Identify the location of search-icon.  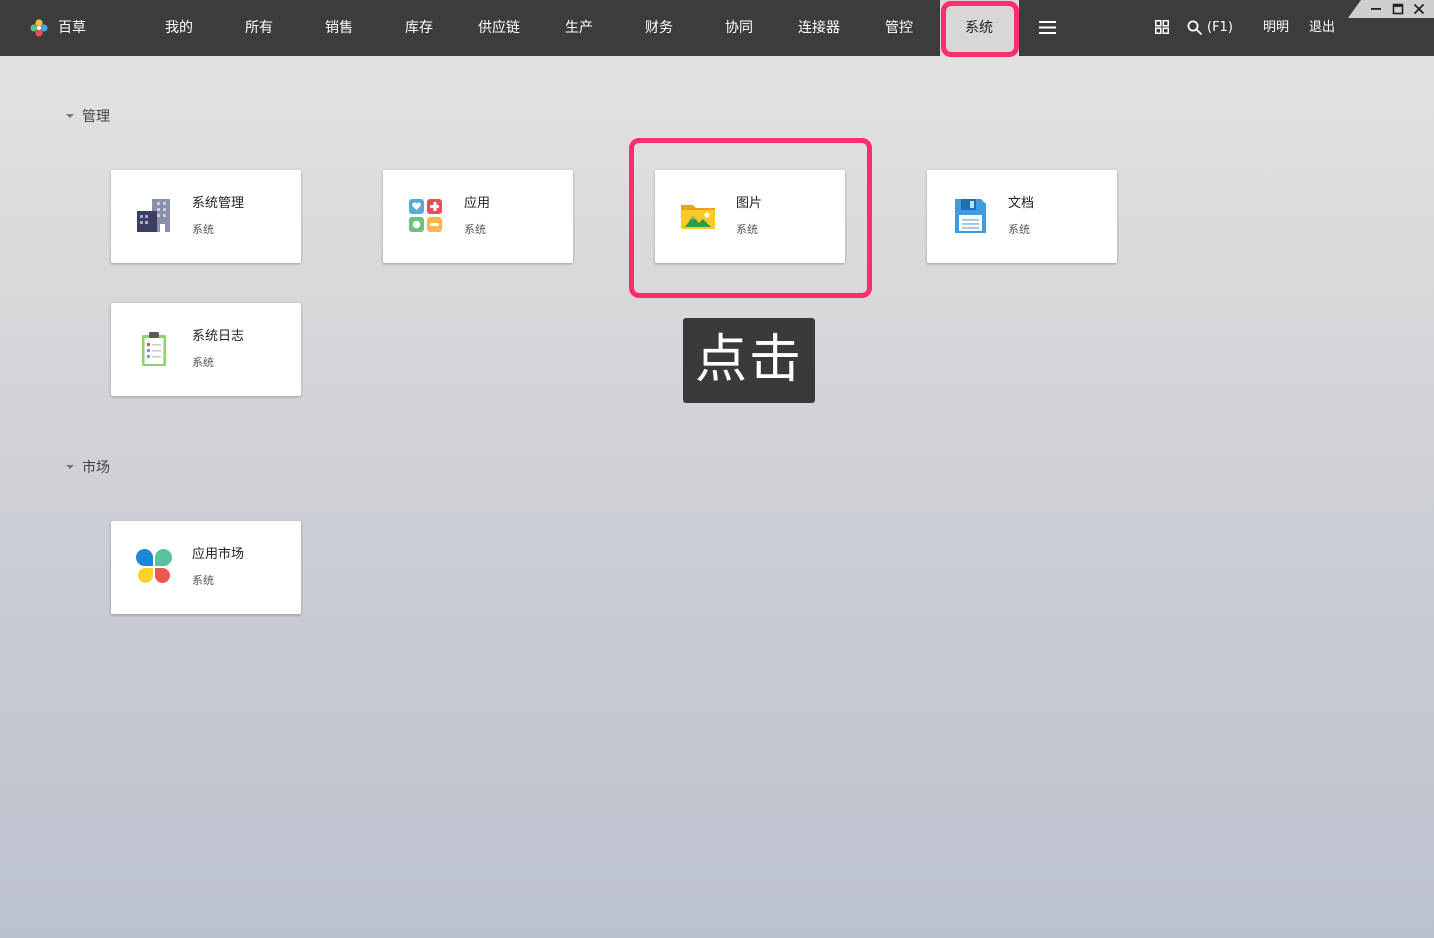
(1194, 27).